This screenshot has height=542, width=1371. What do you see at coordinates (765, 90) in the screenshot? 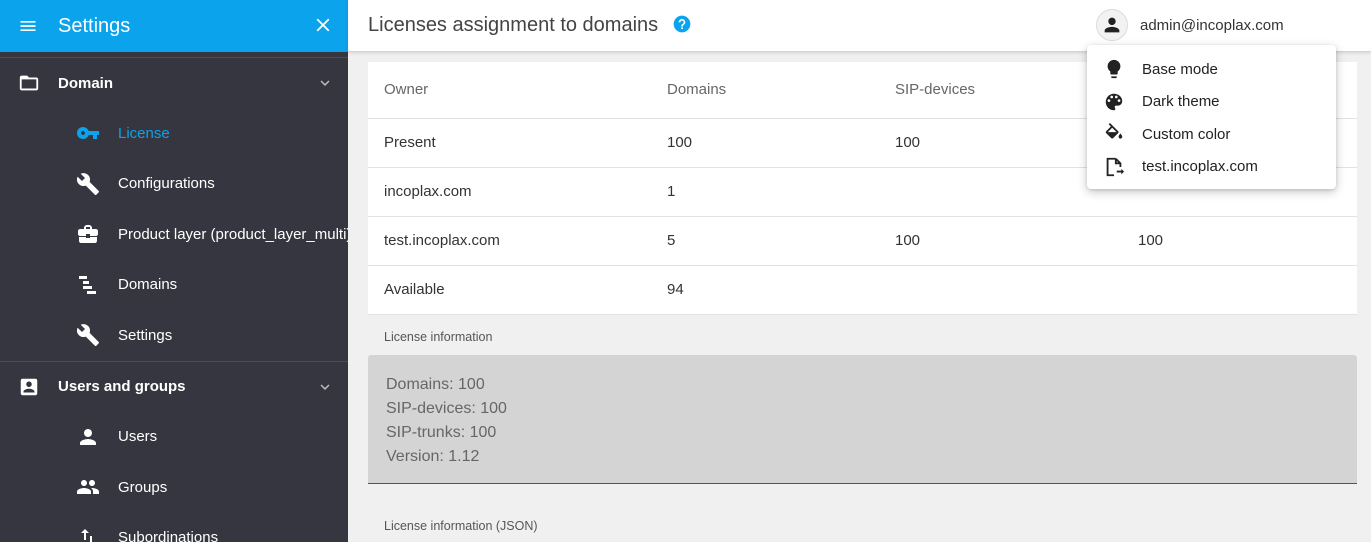
I see `column-header: Domains` at bounding box center [765, 90].